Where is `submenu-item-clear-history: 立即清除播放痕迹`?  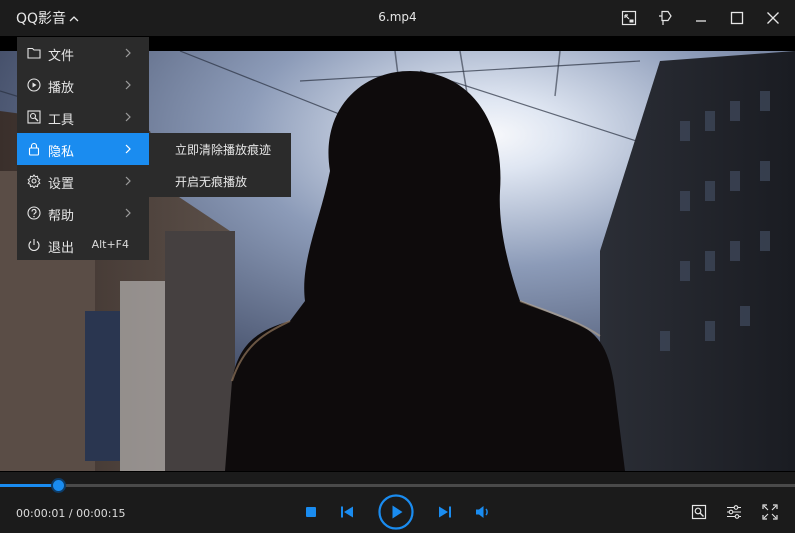
submenu-item-clear-history: 立即清除播放痕迹 is located at coordinates (220, 149).